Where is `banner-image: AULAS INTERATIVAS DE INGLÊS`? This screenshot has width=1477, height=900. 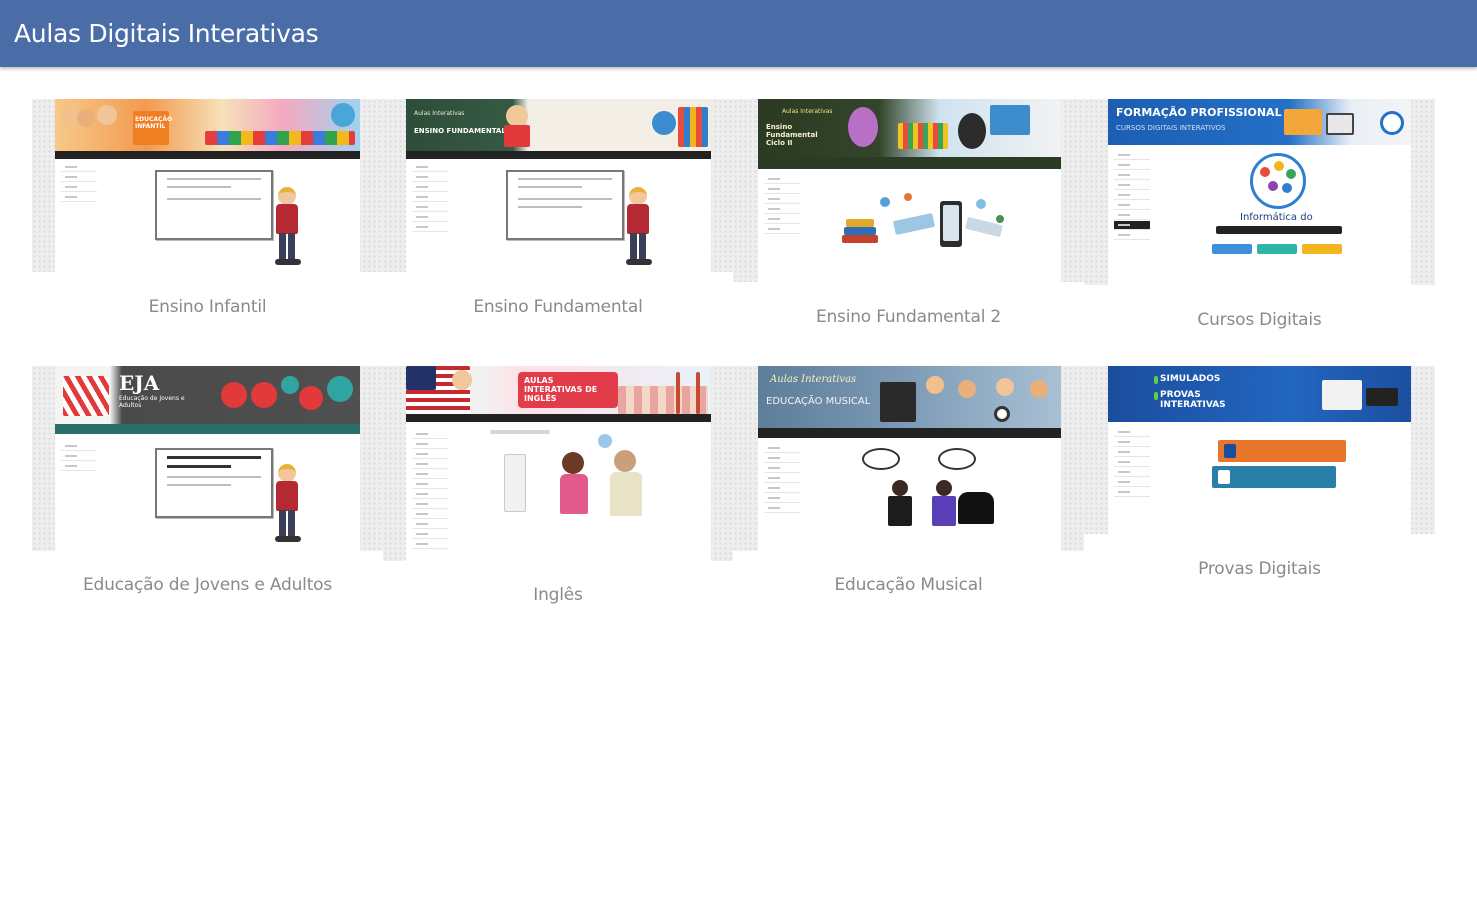
banner-image: AULAS INTERATIVAS DE INGLÊS is located at coordinates (558, 390).